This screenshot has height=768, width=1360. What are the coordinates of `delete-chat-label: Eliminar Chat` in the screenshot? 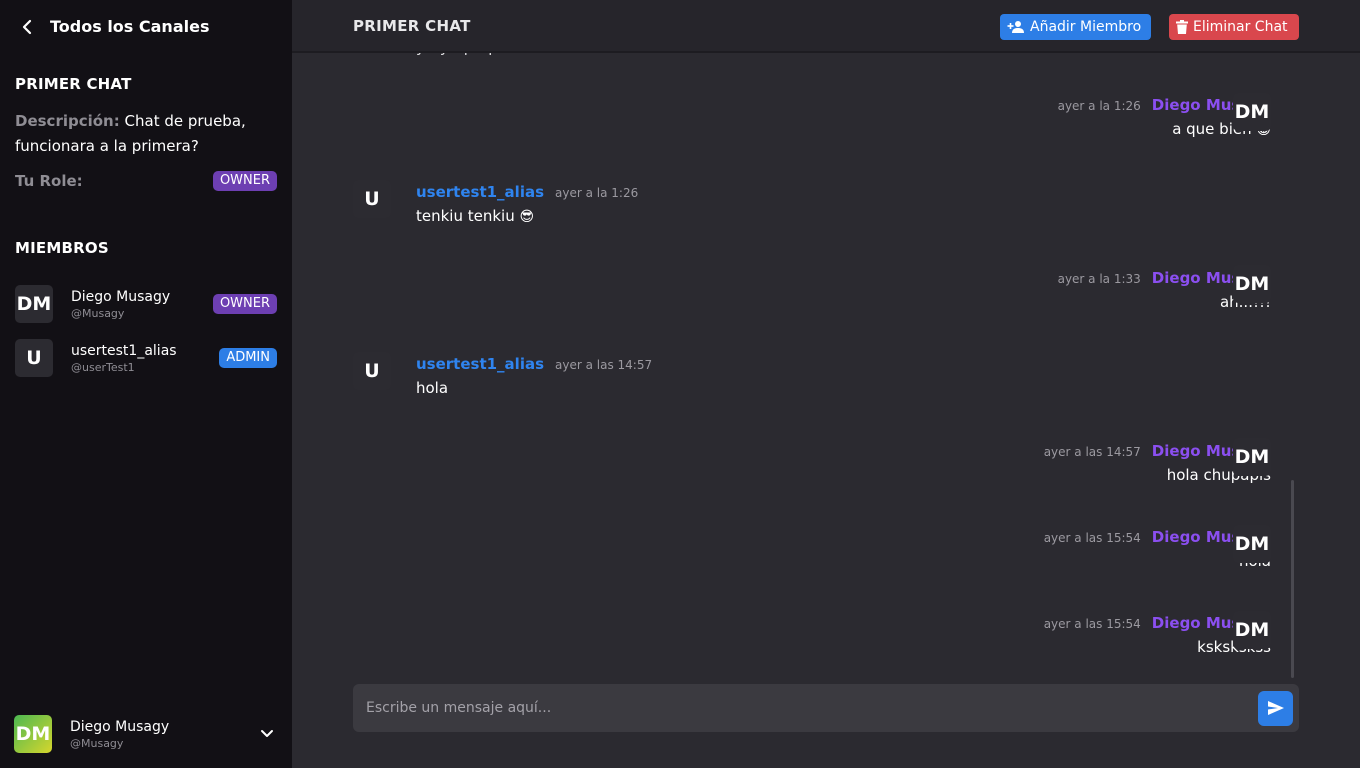 It's located at (1240, 27).